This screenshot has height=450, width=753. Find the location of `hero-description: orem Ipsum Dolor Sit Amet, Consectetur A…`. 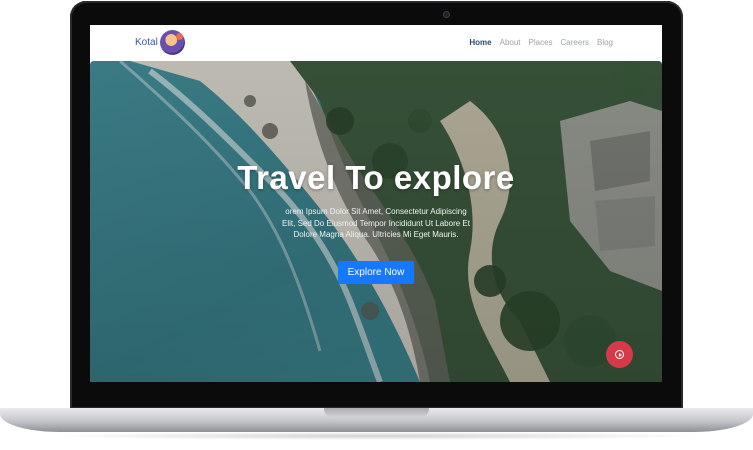

hero-description: orem Ipsum Dolor Sit Amet, Consectetur A… is located at coordinates (376, 223).